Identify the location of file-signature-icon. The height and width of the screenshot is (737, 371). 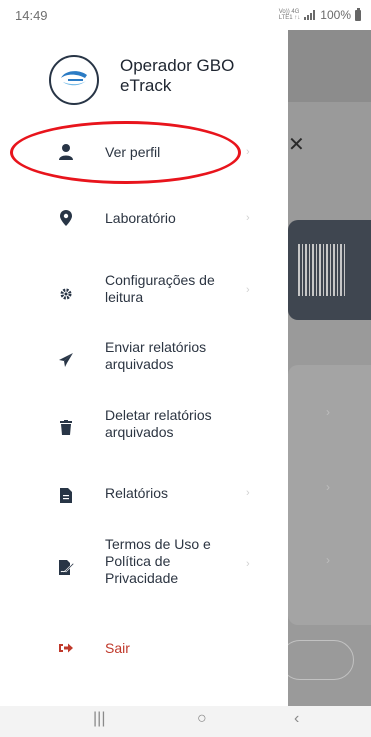
(66, 567).